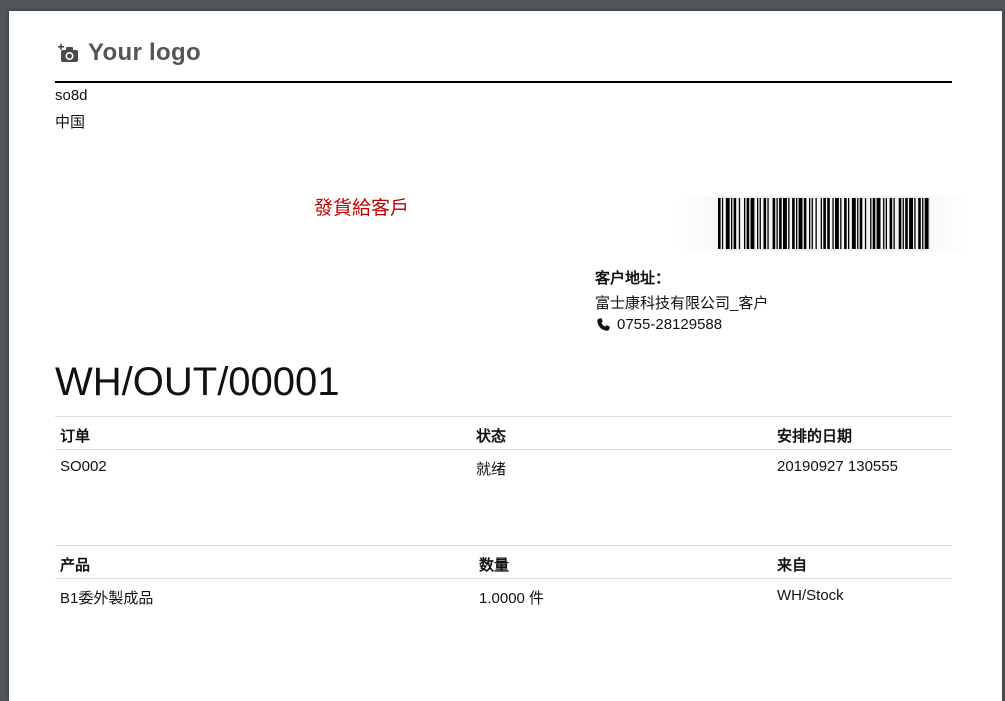  Describe the element at coordinates (70, 121) in the screenshot. I see `company-country: 中国` at that location.